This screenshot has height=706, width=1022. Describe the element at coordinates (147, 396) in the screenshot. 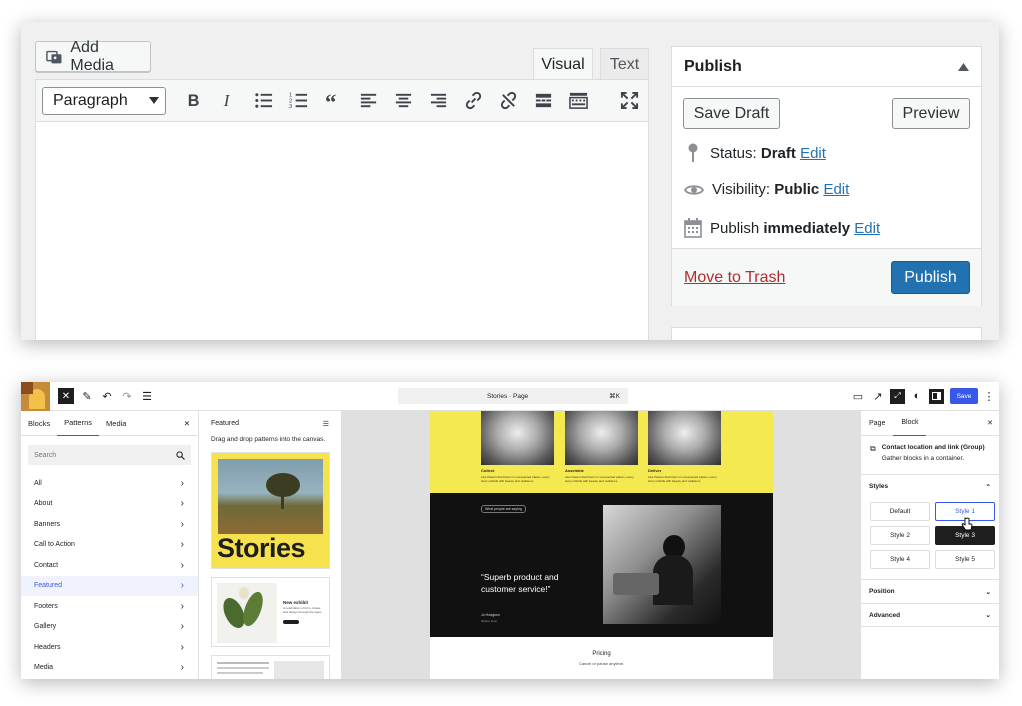

I see `list-view-icon: ☰` at that location.